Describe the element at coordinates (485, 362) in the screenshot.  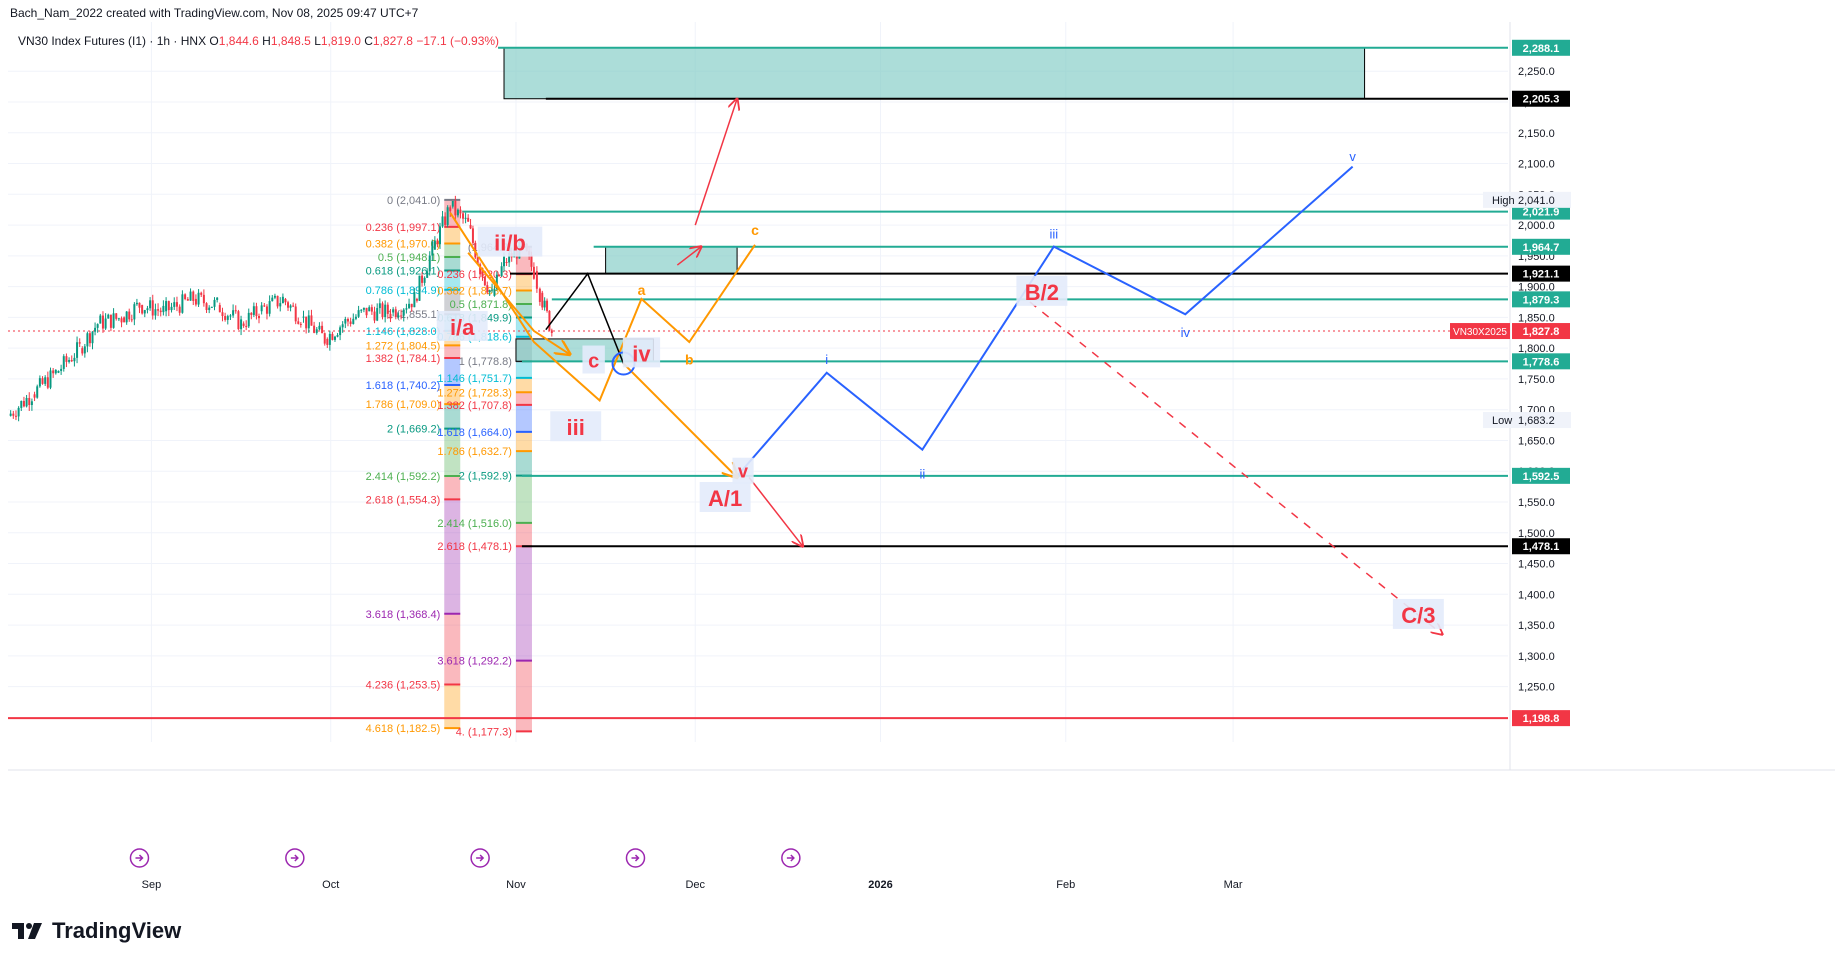
I see `fib_right-level-label: 1 (1,778.8)` at that location.